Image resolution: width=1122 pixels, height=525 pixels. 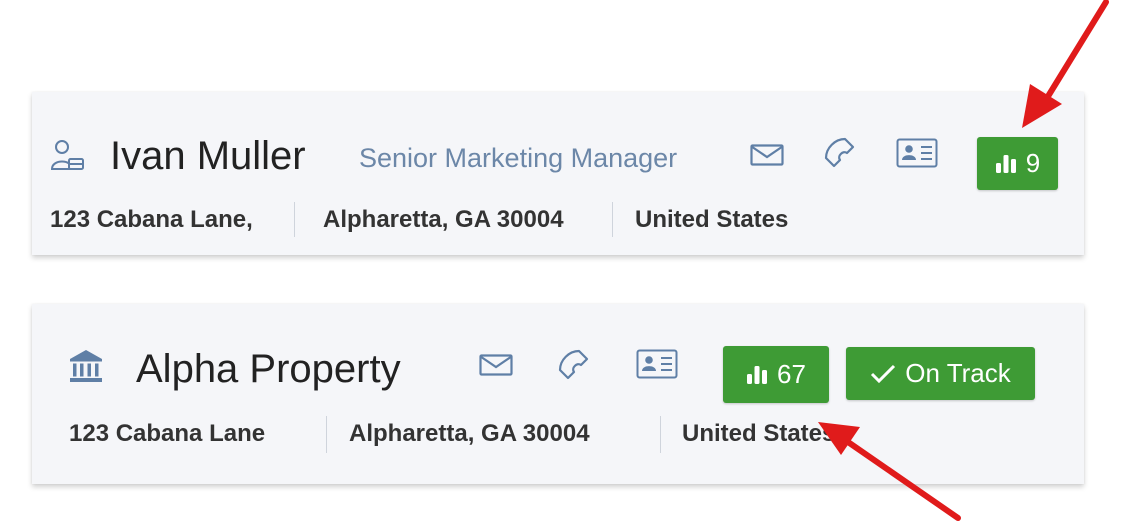 What do you see at coordinates (518, 158) in the screenshot?
I see `contact-job-title: Senior Marketing Manager` at bounding box center [518, 158].